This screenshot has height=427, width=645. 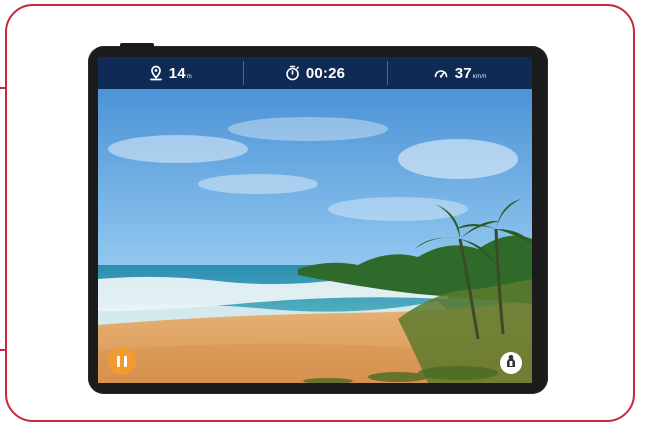 I want to click on location-pin-icon, so click(x=156, y=73).